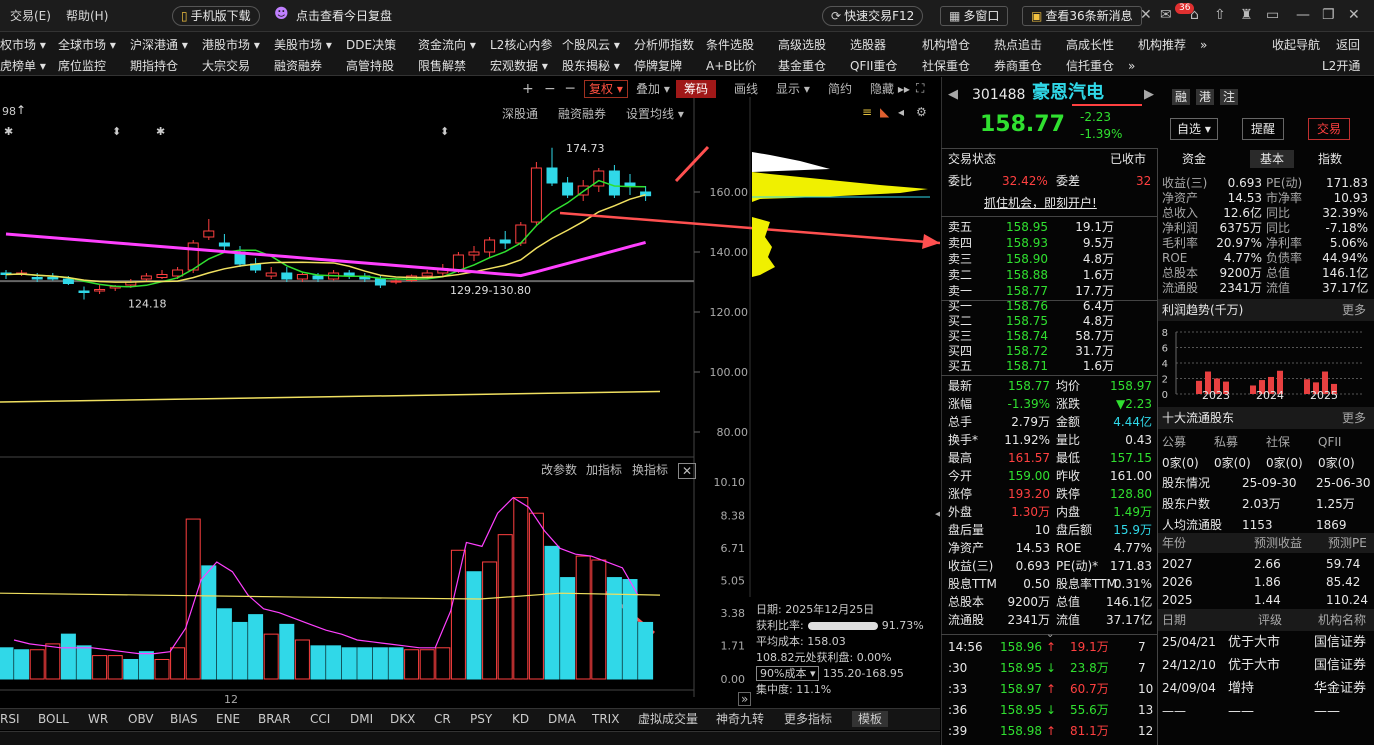  Describe the element at coordinates (528, 89) in the screenshot. I see `zoom-in-icon: +` at that location.